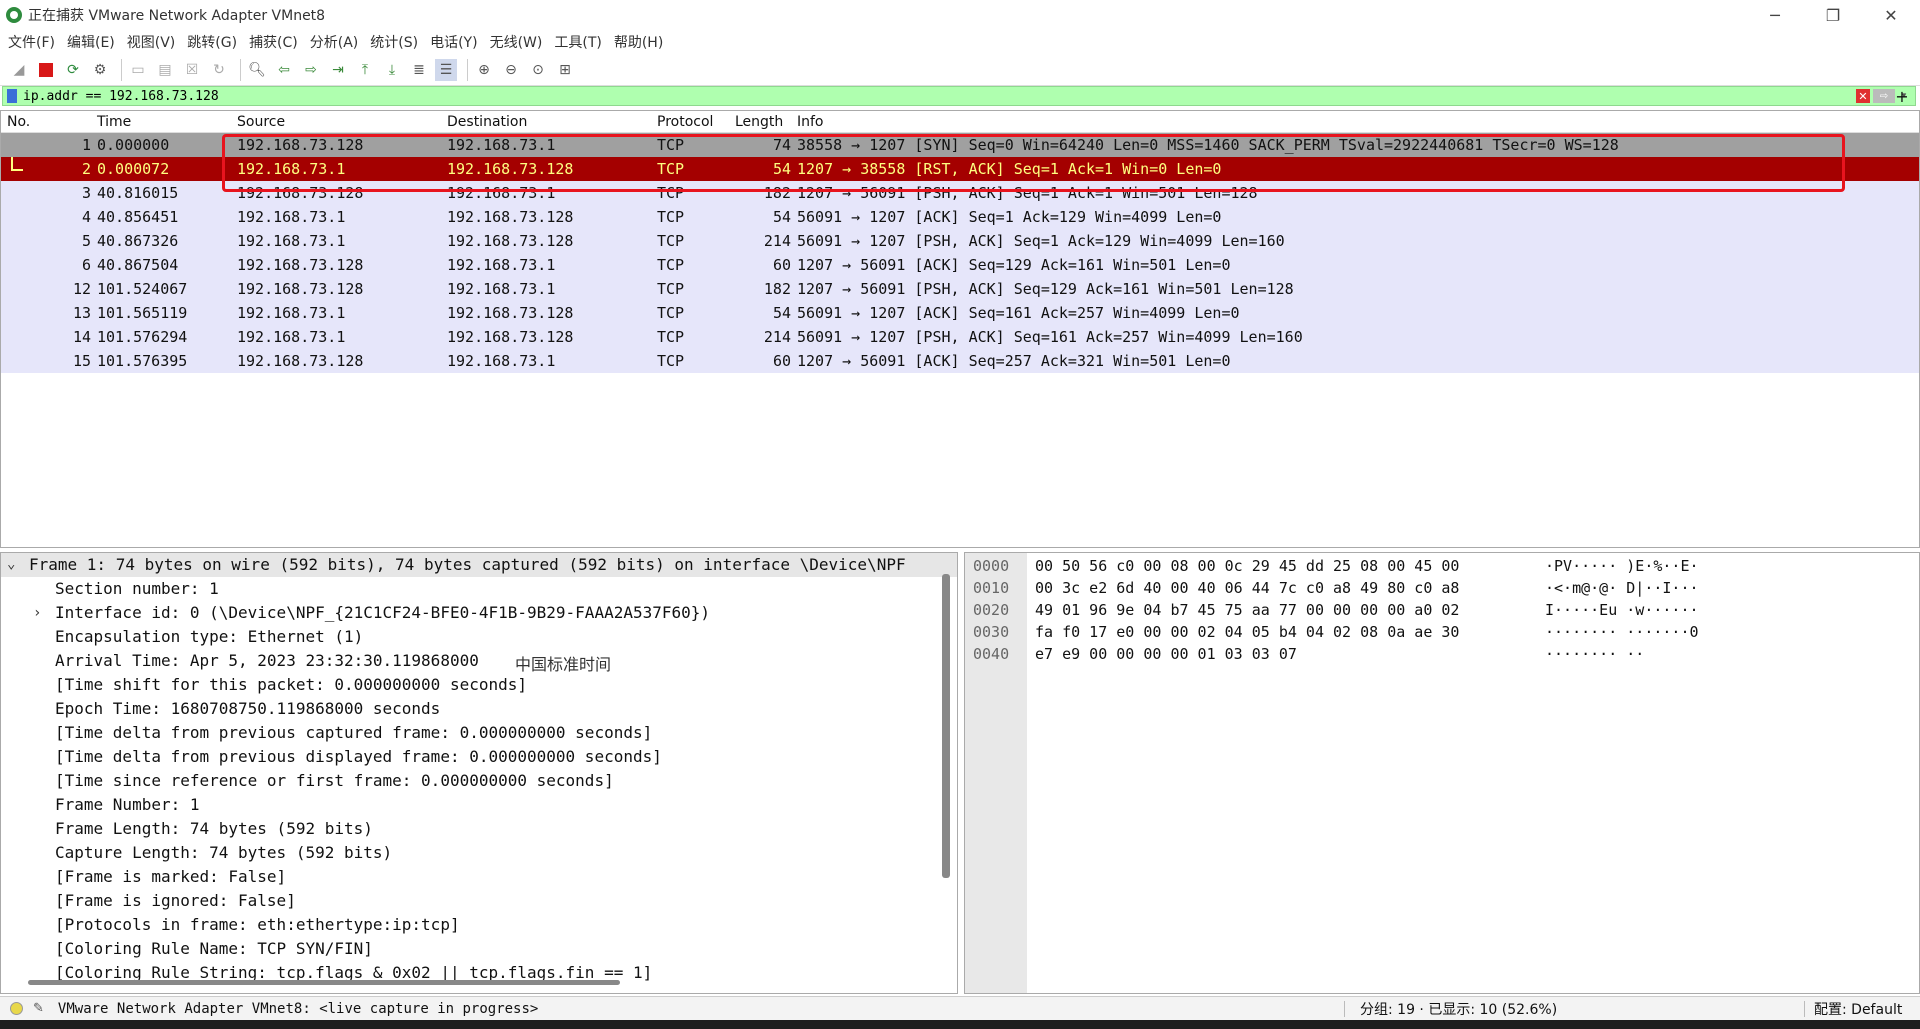  What do you see at coordinates (192, 70) in the screenshot?
I see `close-file-icon: ☒` at bounding box center [192, 70].